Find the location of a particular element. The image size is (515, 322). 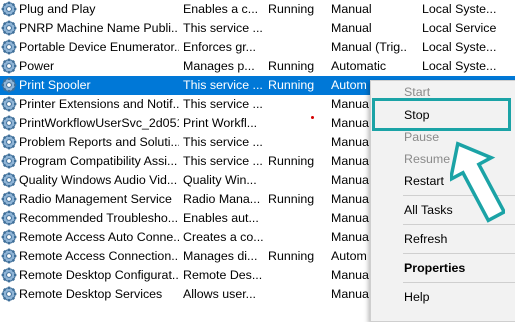

service-name: Remote Desktop Services is located at coordinates (91, 294).